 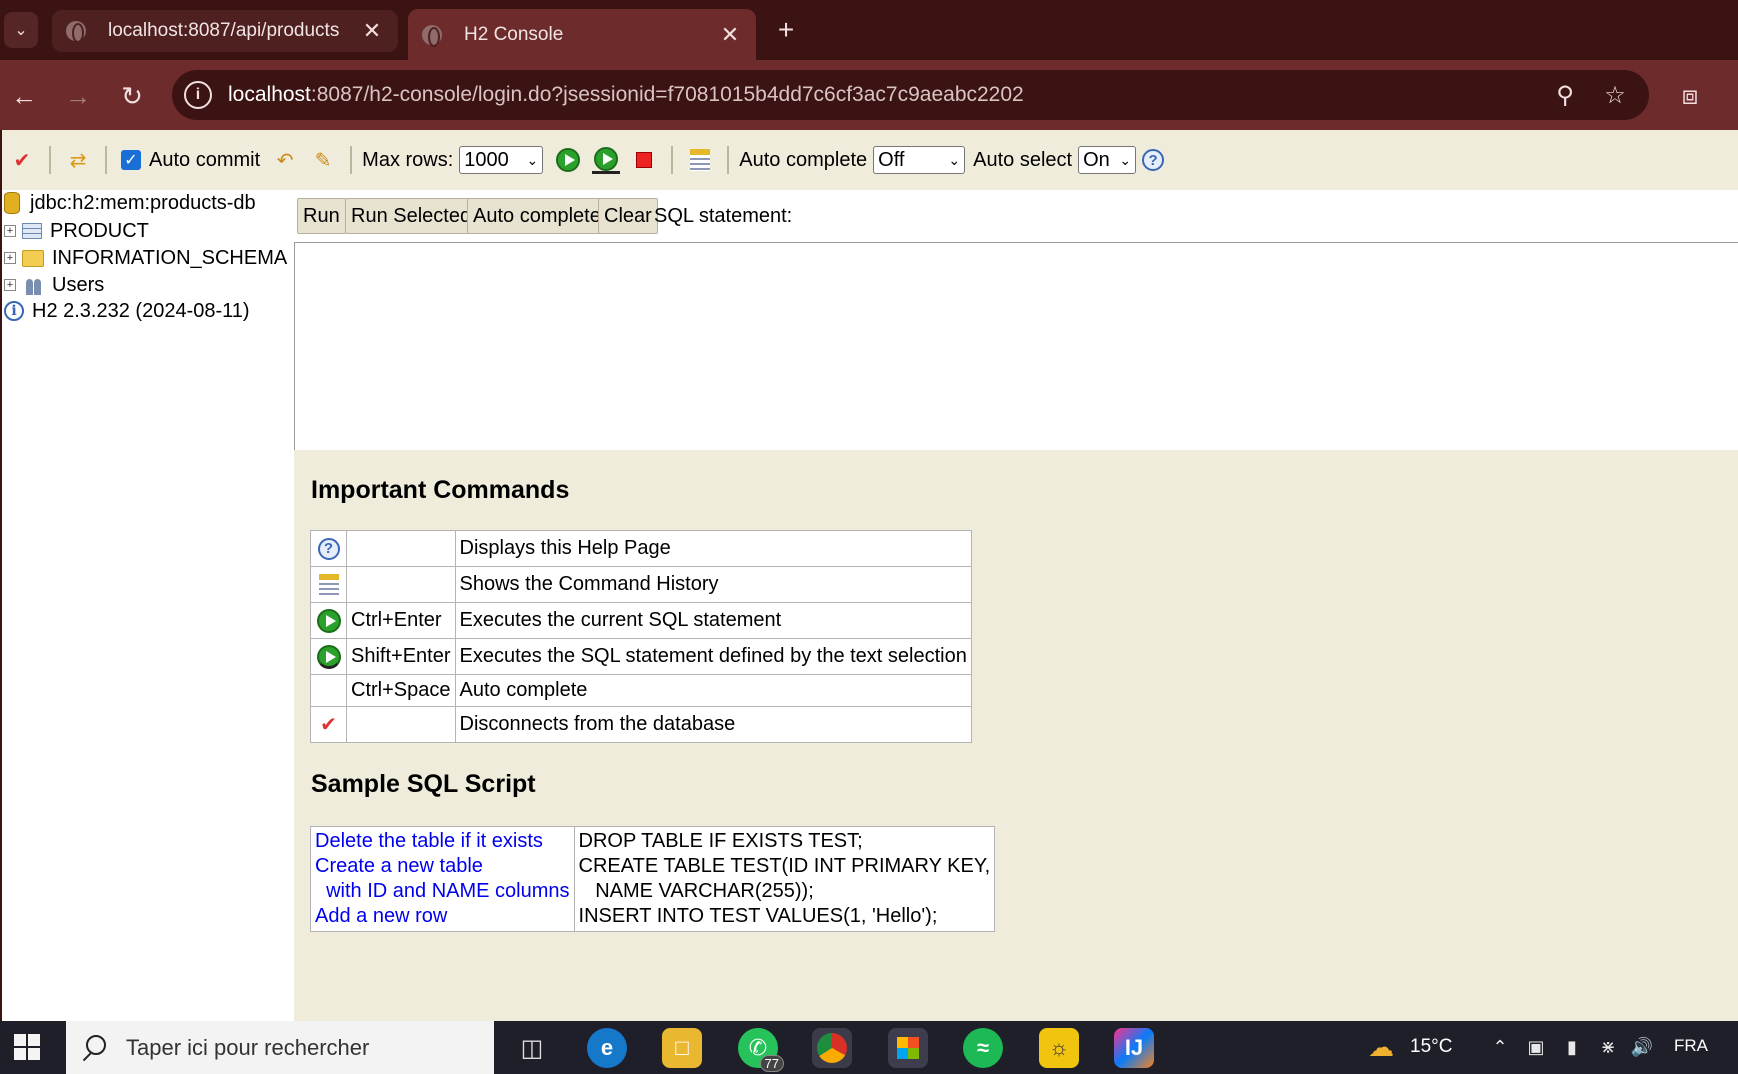 I want to click on tree-item-users: + Users, so click(x=53, y=285).